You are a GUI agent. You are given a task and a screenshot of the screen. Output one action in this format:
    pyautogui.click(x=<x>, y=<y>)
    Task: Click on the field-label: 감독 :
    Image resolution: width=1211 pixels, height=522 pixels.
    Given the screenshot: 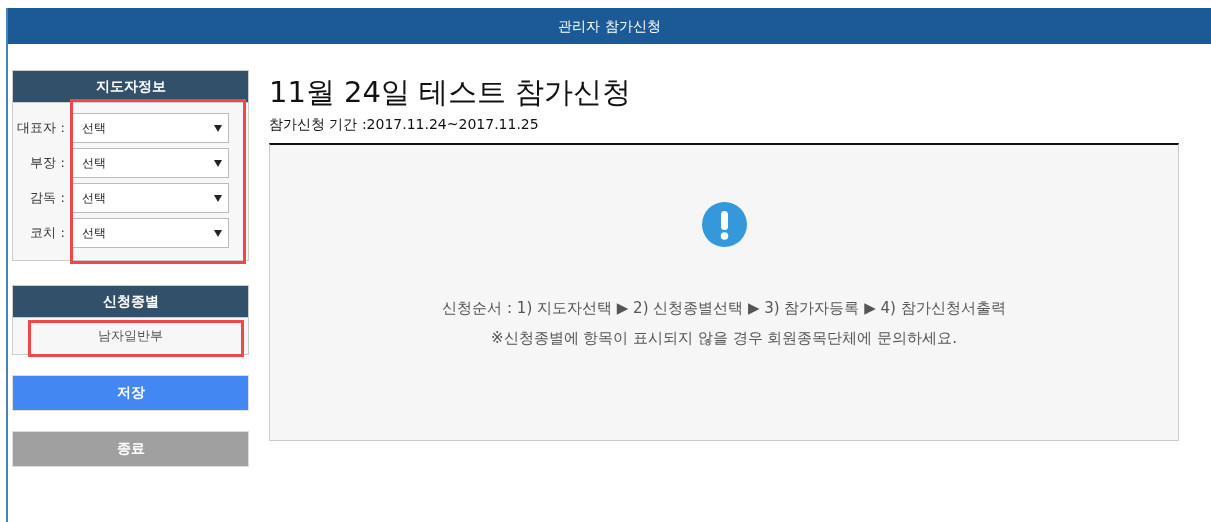 What is the action you would take?
    pyautogui.click(x=47, y=198)
    